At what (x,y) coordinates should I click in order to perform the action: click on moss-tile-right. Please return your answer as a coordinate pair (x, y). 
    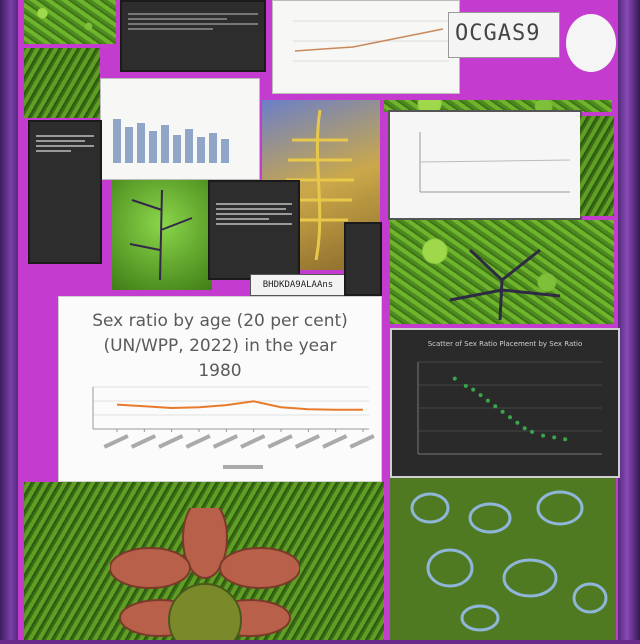
    Looking at the image, I should click on (597, 166).